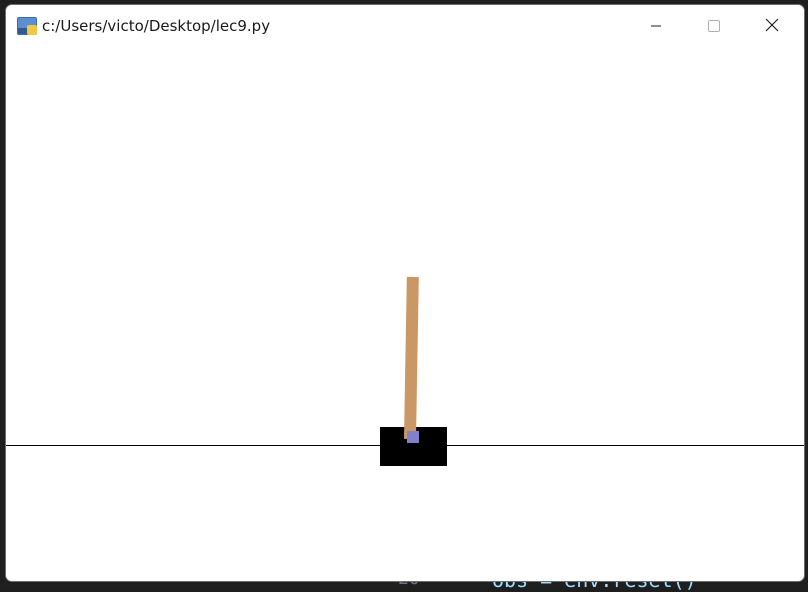 Image resolution: width=808 pixels, height=592 pixels. I want to click on maximize-icon, so click(714, 26).